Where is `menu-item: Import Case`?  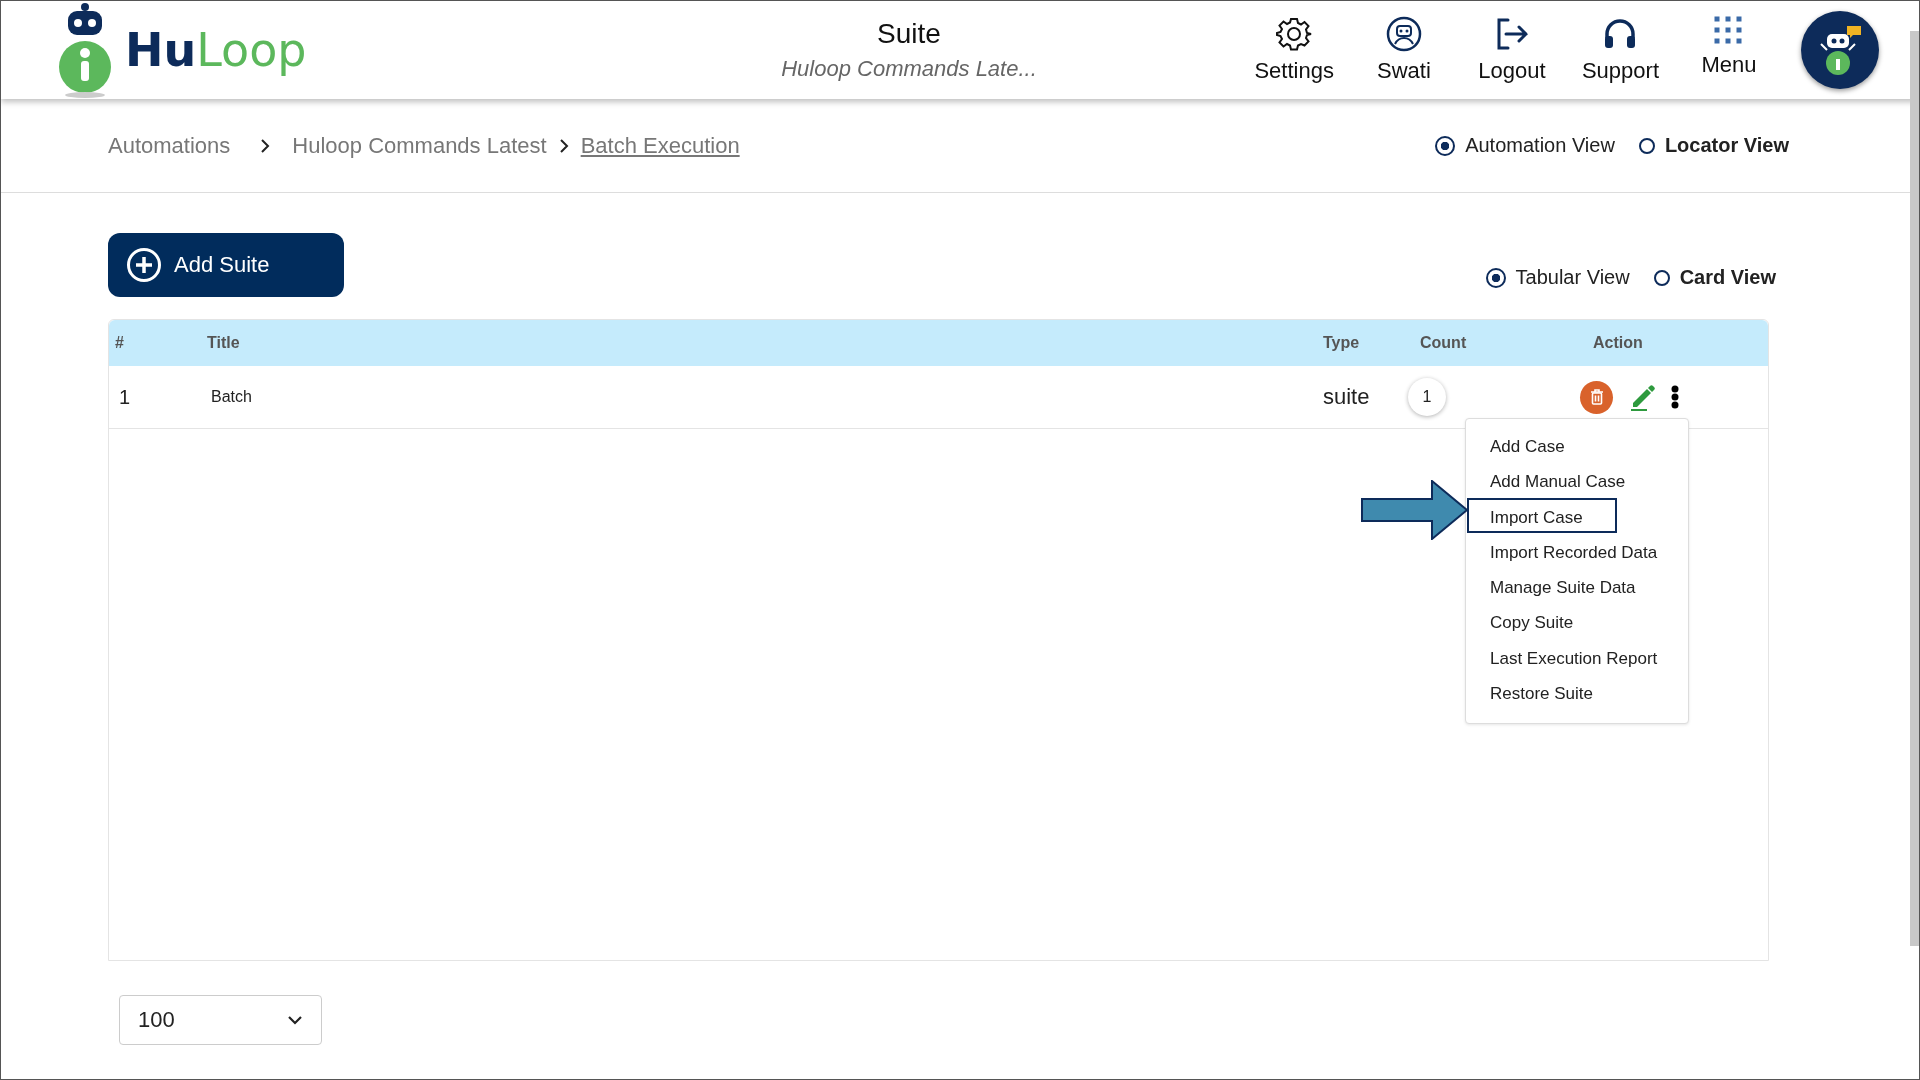
menu-item: Import Case is located at coordinates (1542, 515).